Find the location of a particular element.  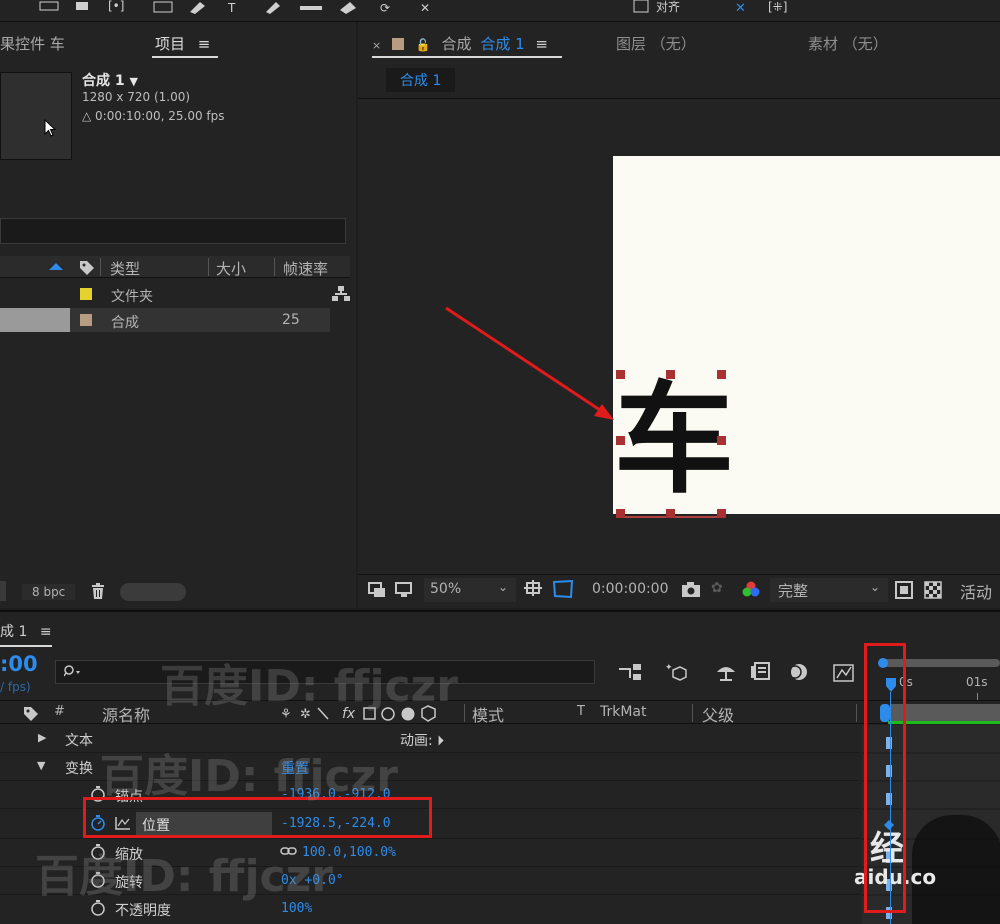

monitor-icon is located at coordinates (404, 590).